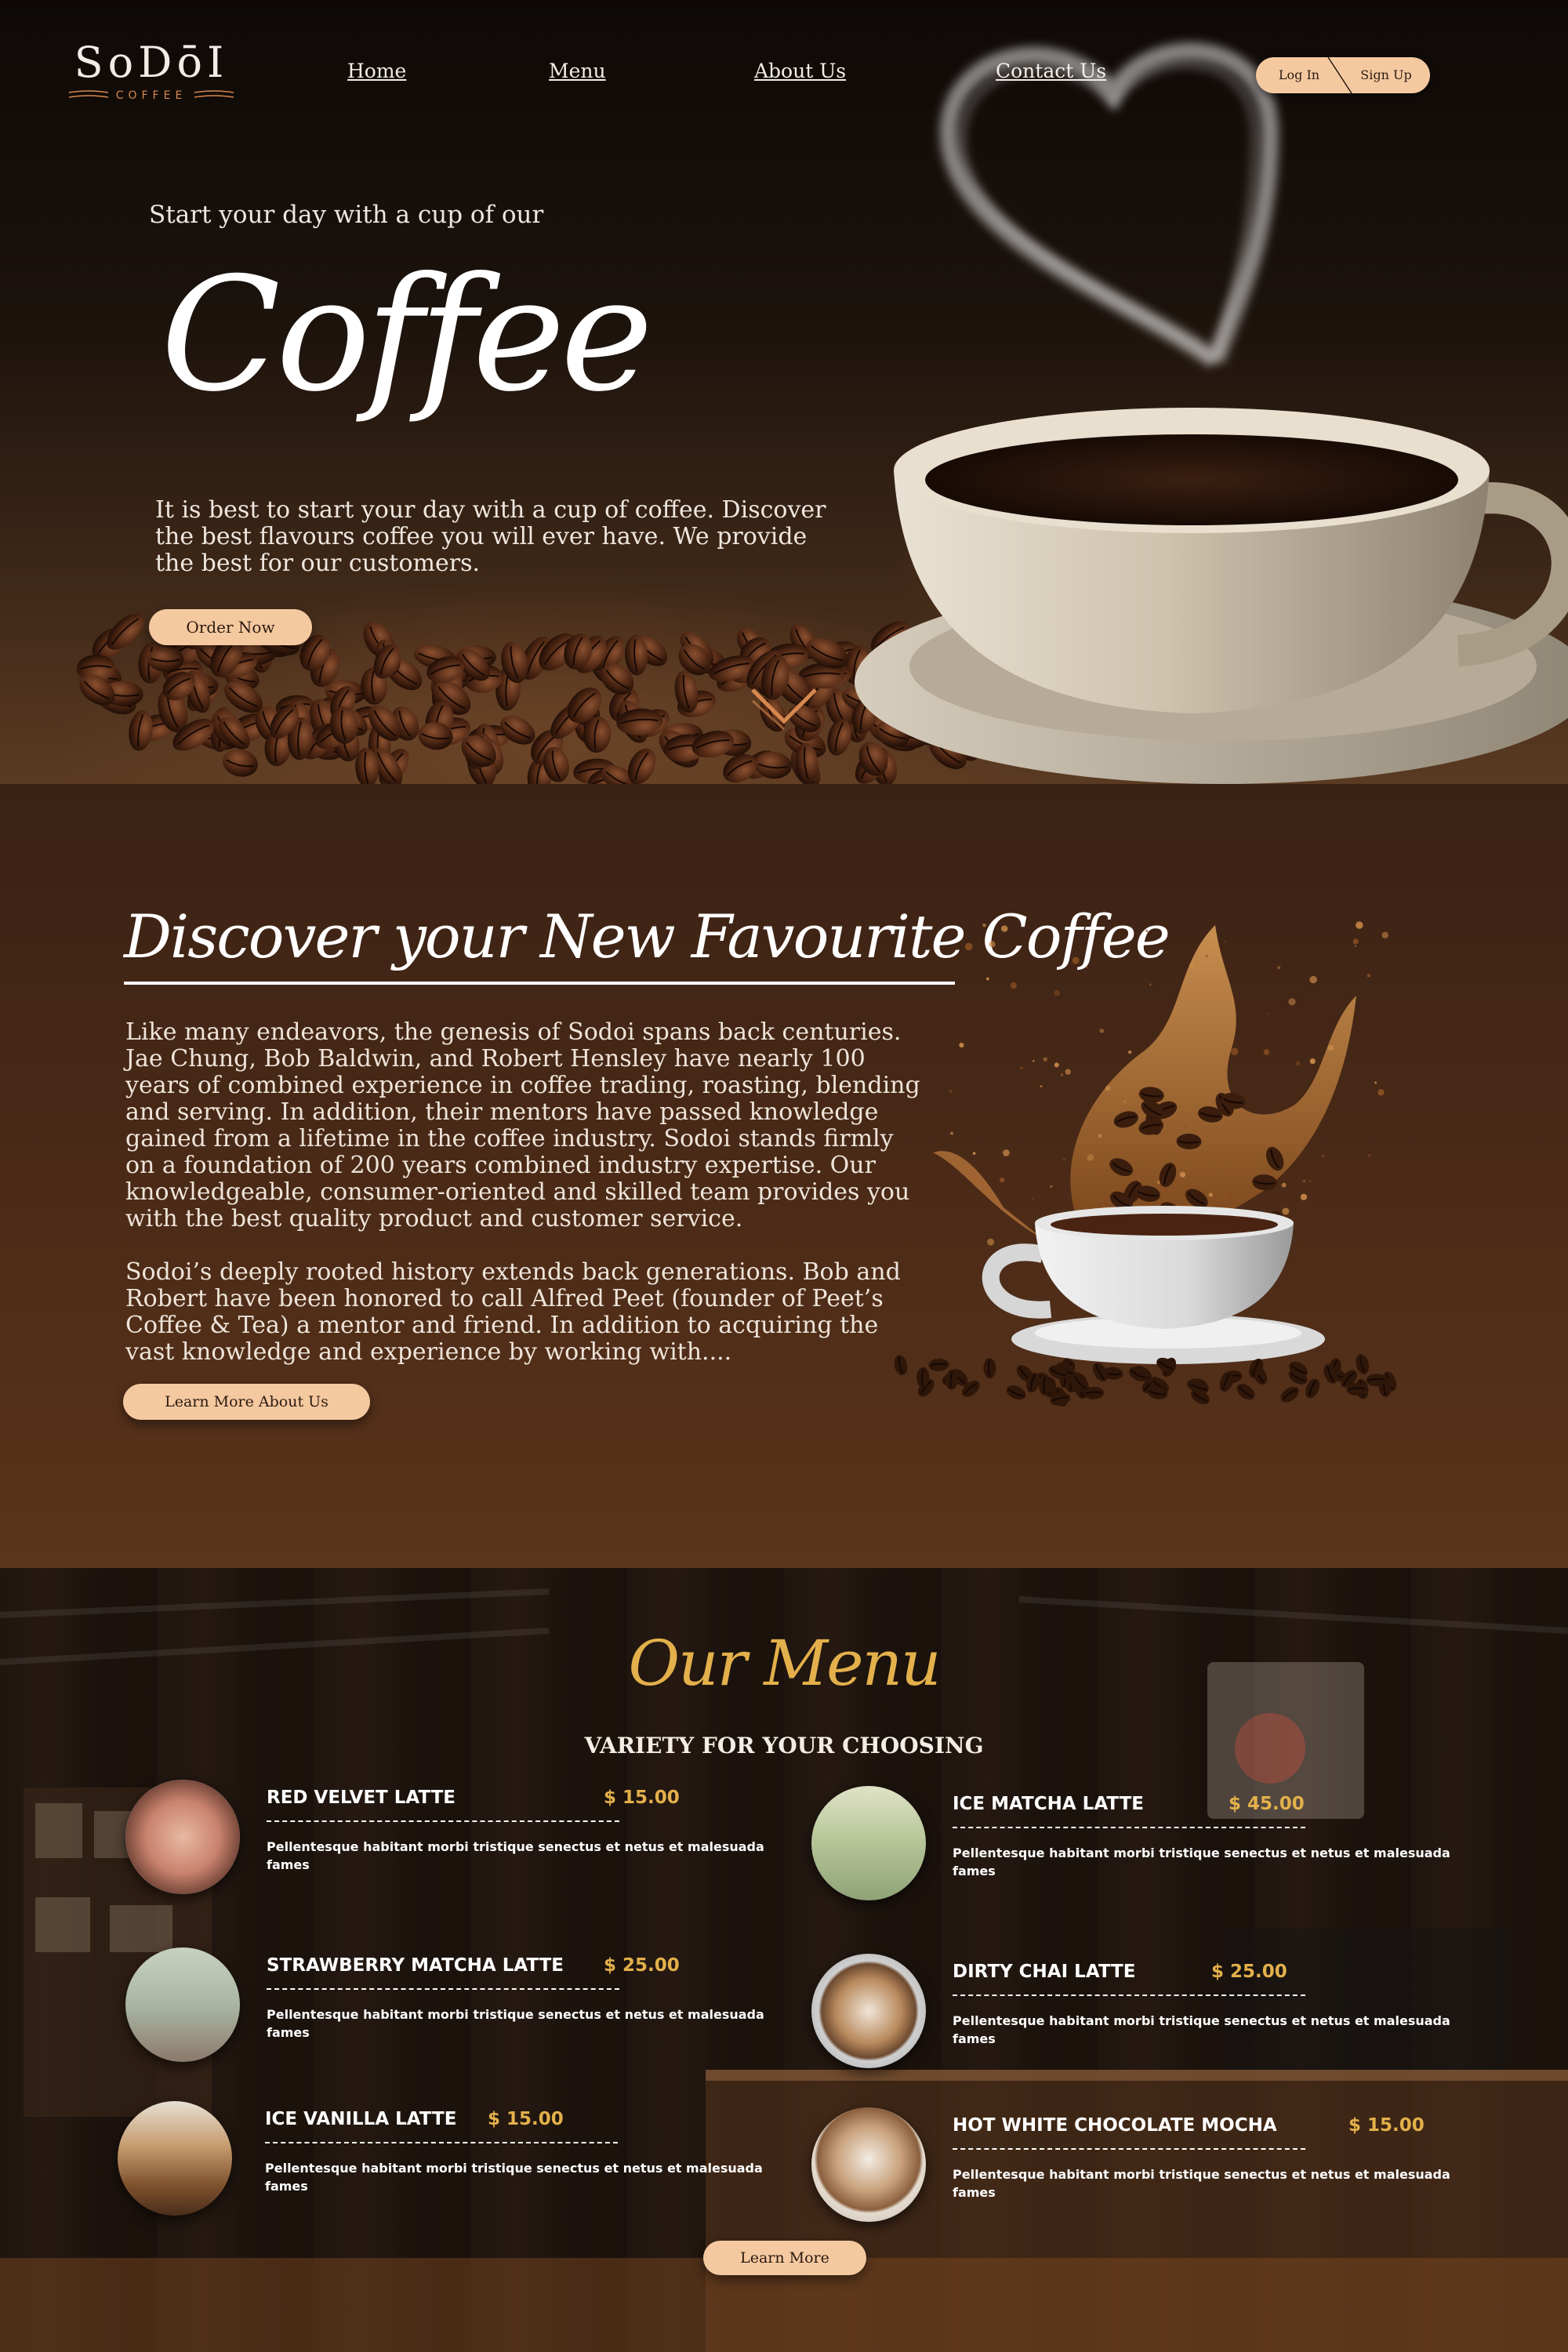  I want to click on login-button: Log In, so click(1299, 75).